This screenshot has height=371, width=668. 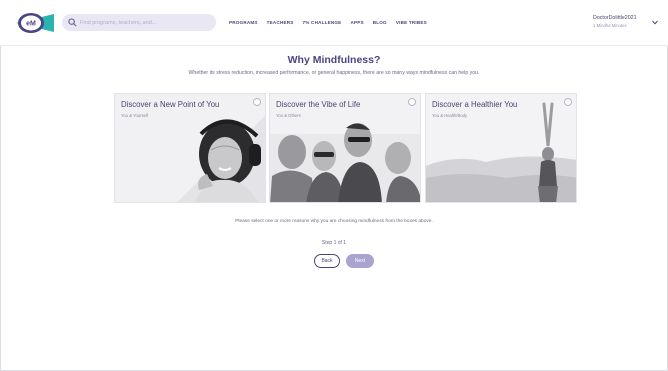 I want to click on nav-teachers: TEACHERS, so click(x=280, y=22).